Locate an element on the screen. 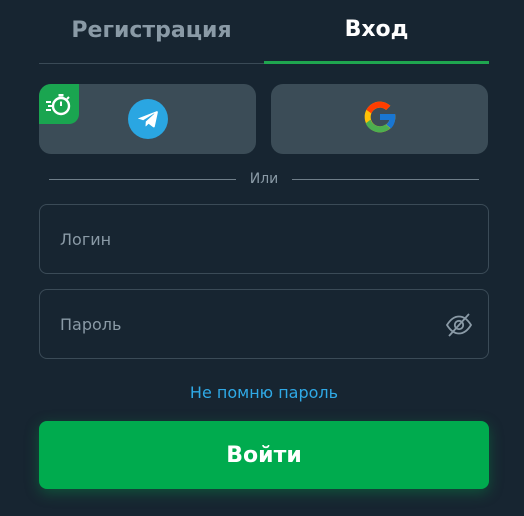 Image resolution: width=524 pixels, height=516 pixels. telegram-icon is located at coordinates (147, 119).